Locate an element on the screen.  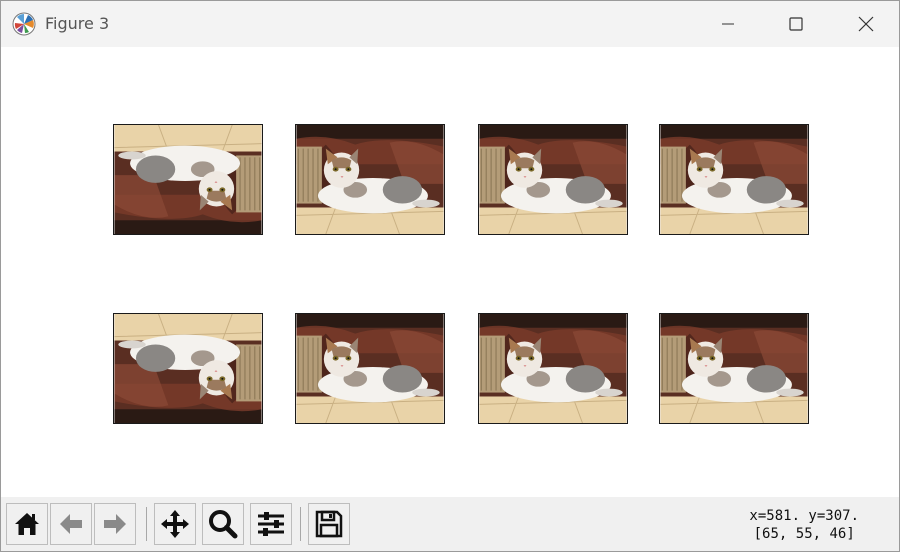
navigation-toolbar: x=581. y=307. [65, 55, 46] is located at coordinates (450, 524).